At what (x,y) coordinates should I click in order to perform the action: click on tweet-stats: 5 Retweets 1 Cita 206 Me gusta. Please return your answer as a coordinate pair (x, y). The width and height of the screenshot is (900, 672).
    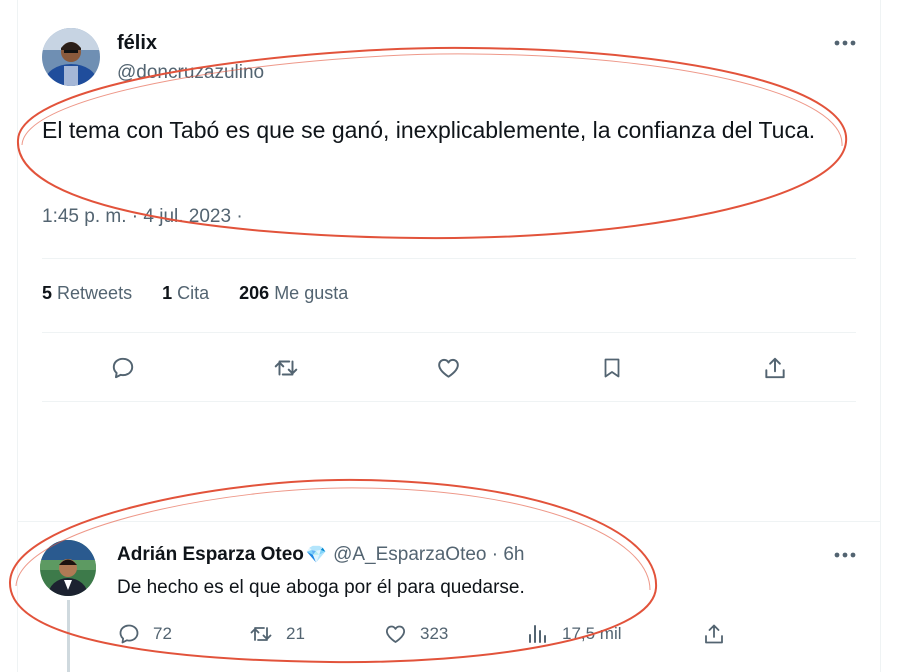
    Looking at the image, I should click on (195, 293).